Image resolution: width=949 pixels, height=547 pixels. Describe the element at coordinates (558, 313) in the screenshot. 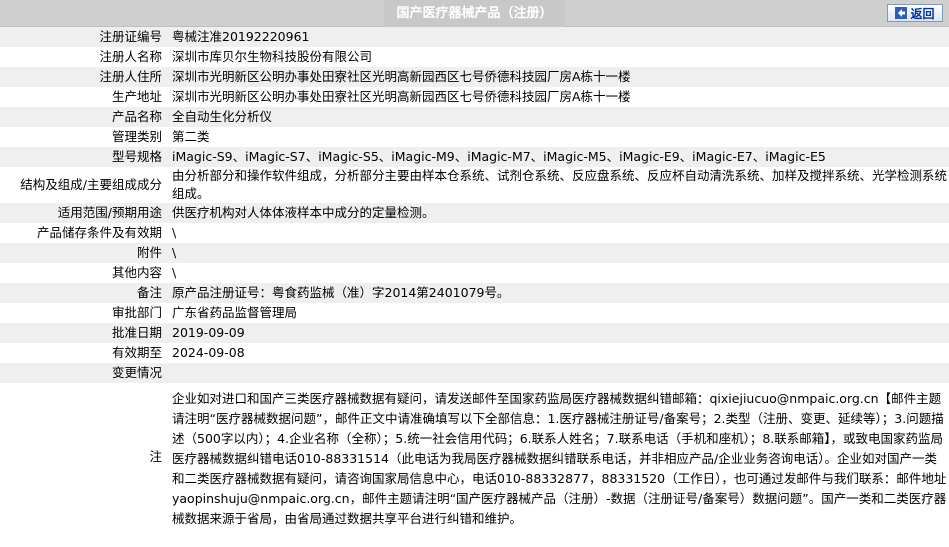

I see `field-value: 广东省药品监督管理局` at that location.